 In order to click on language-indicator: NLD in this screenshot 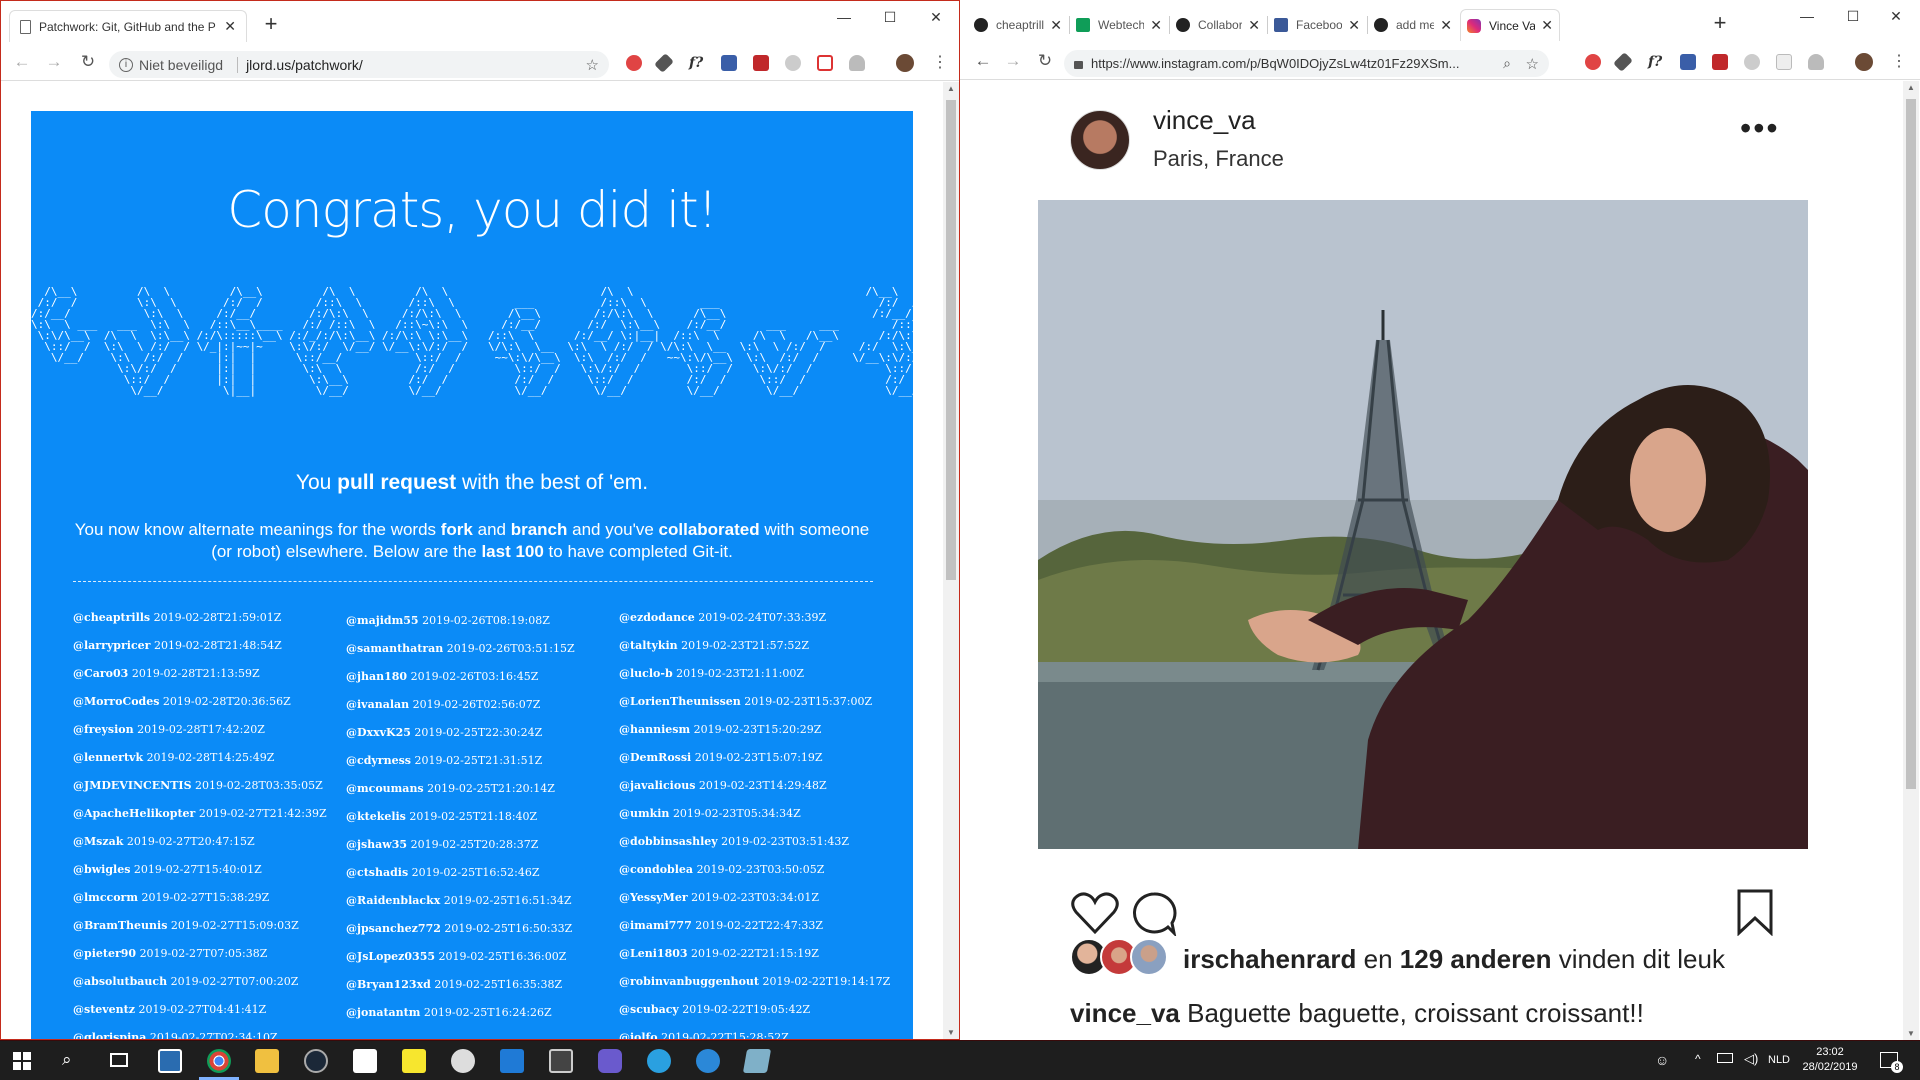, I will do `click(1779, 1060)`.